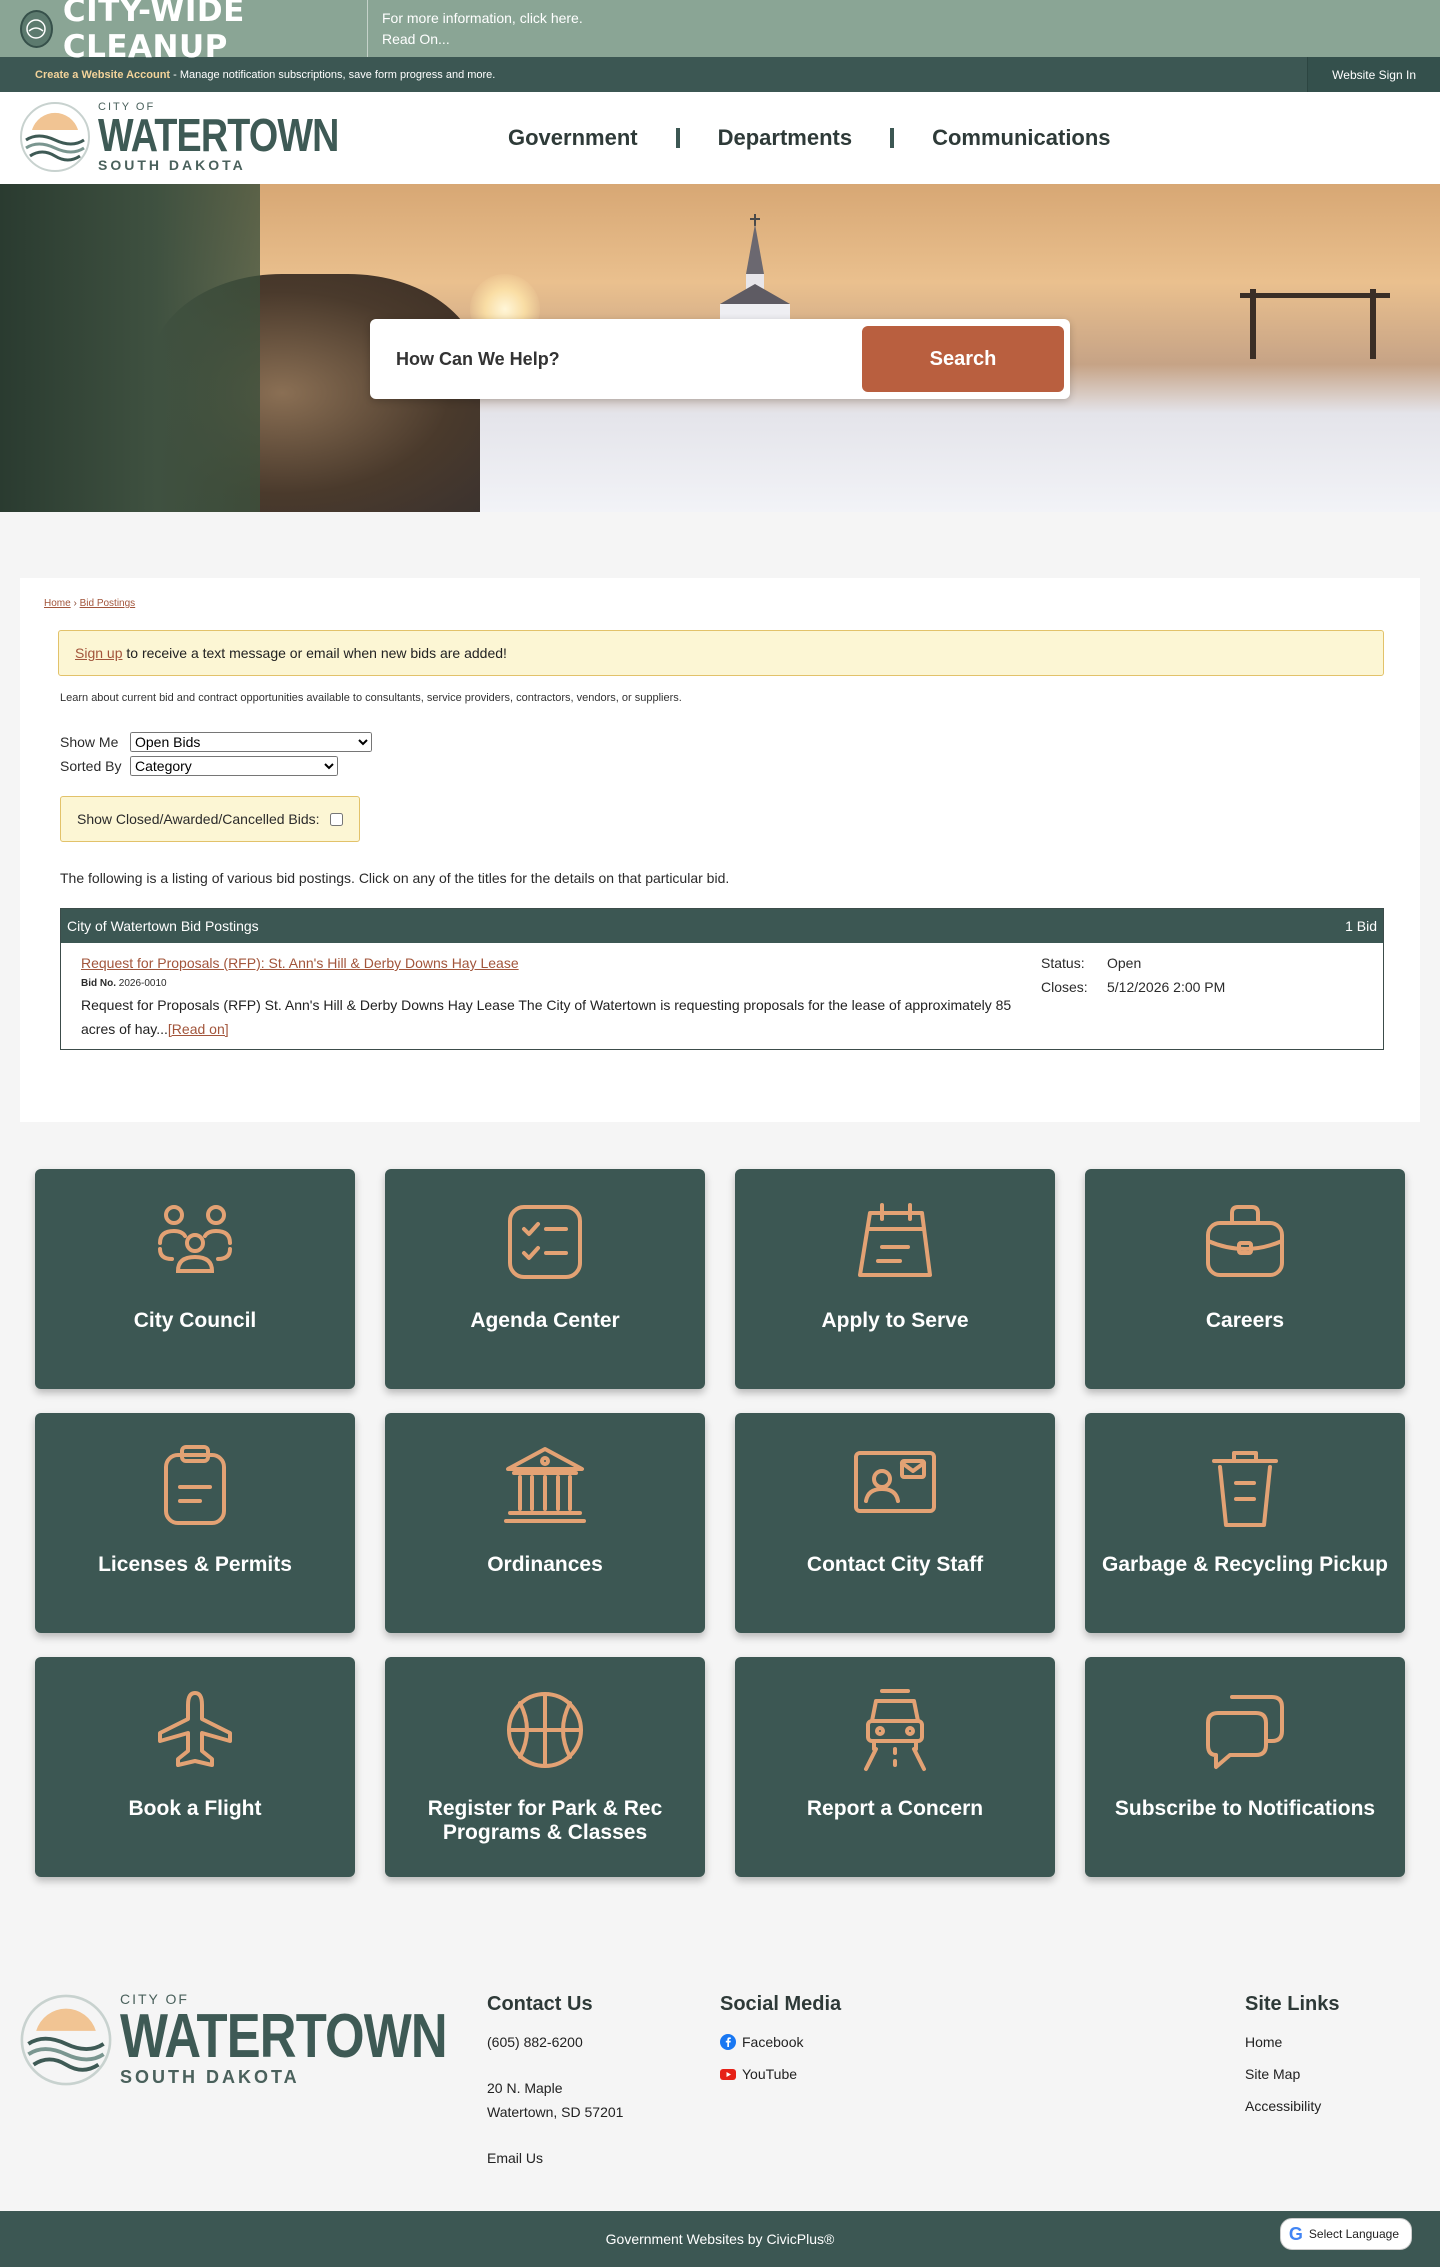  What do you see at coordinates (555, 2042) in the screenshot?
I see `footer-phone: (605) 882-6200` at bounding box center [555, 2042].